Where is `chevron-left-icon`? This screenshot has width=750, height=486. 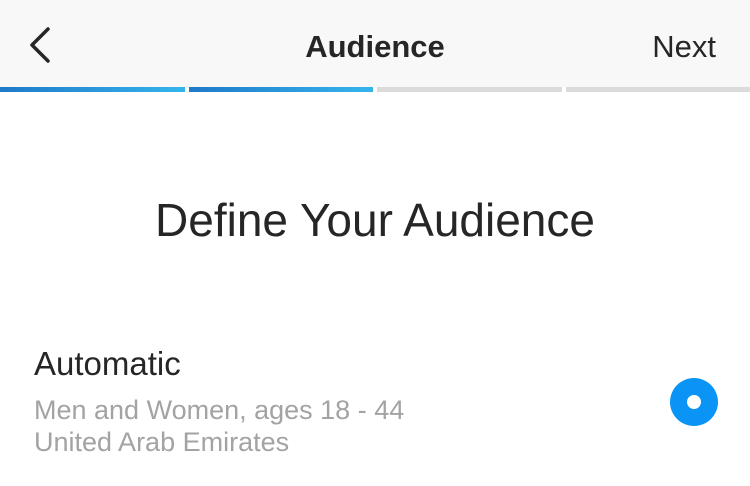
chevron-left-icon is located at coordinates (40, 45).